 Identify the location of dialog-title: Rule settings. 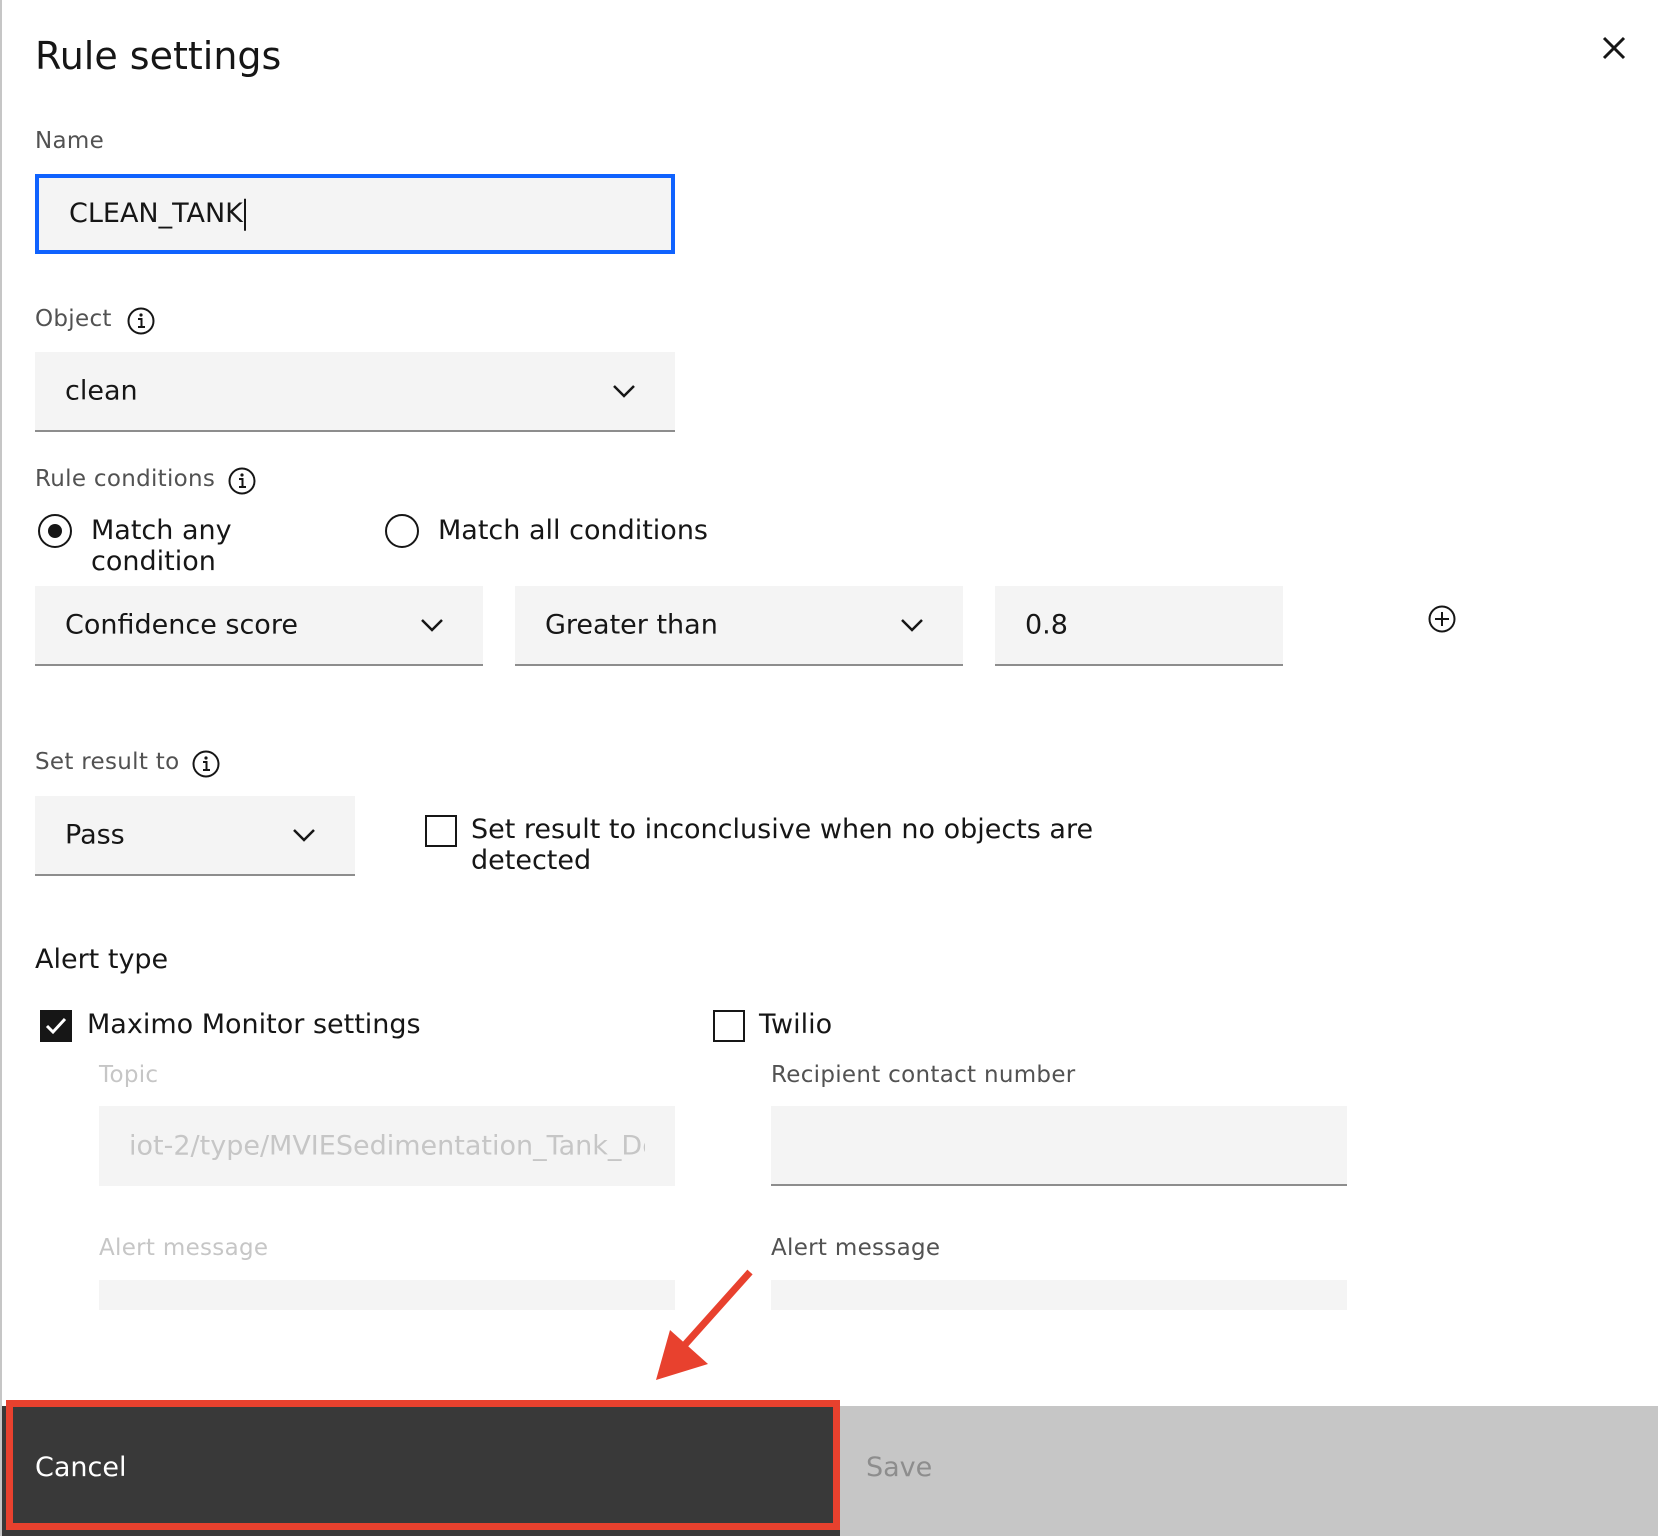
(158, 56).